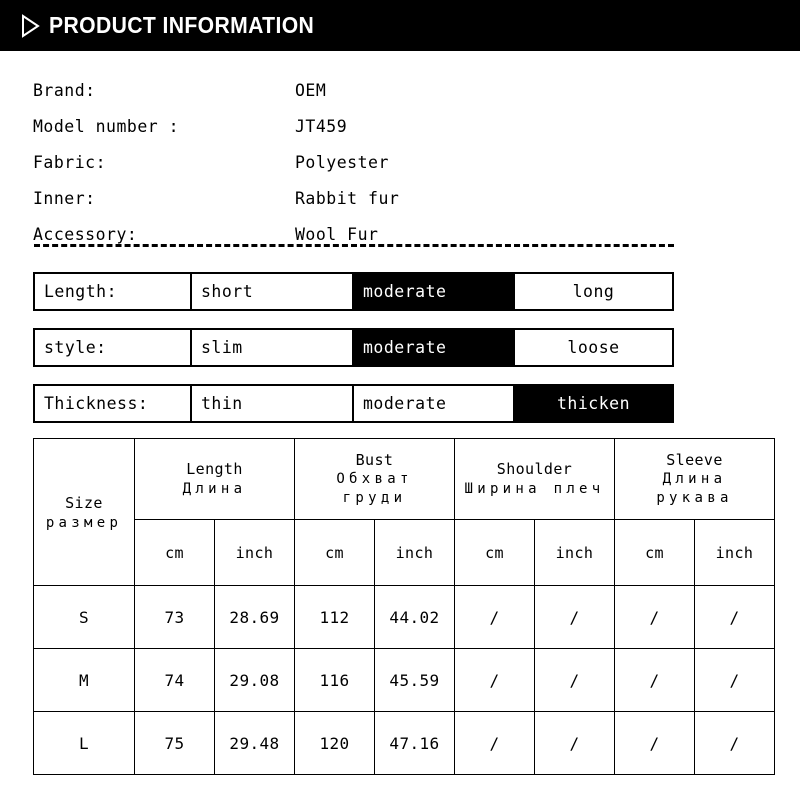 The height and width of the screenshot is (800, 800). What do you see at coordinates (734, 552) in the screenshot?
I see `header-unit-sleeve-inch: inch` at bounding box center [734, 552].